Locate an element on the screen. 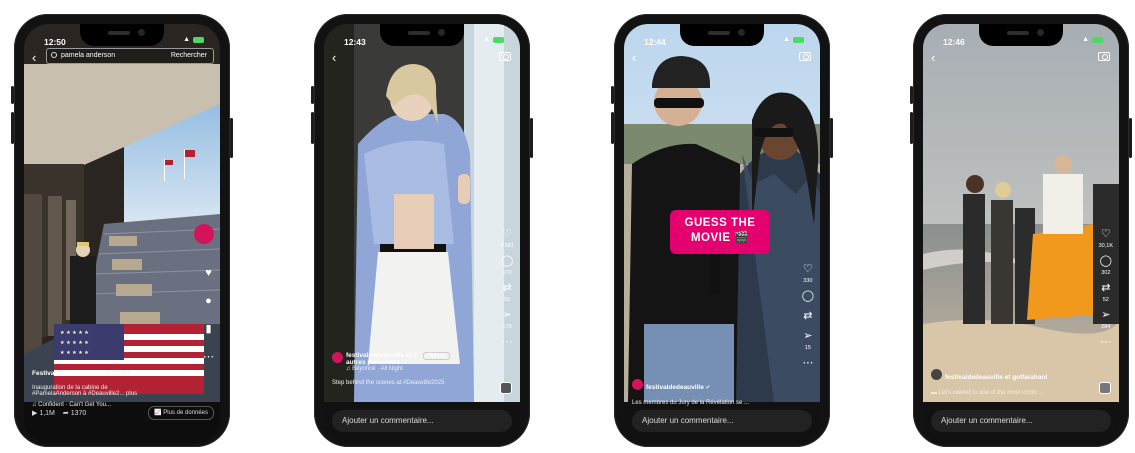 The width and height of the screenshot is (1135, 453). follow-button: Suivre is located at coordinates (436, 356).